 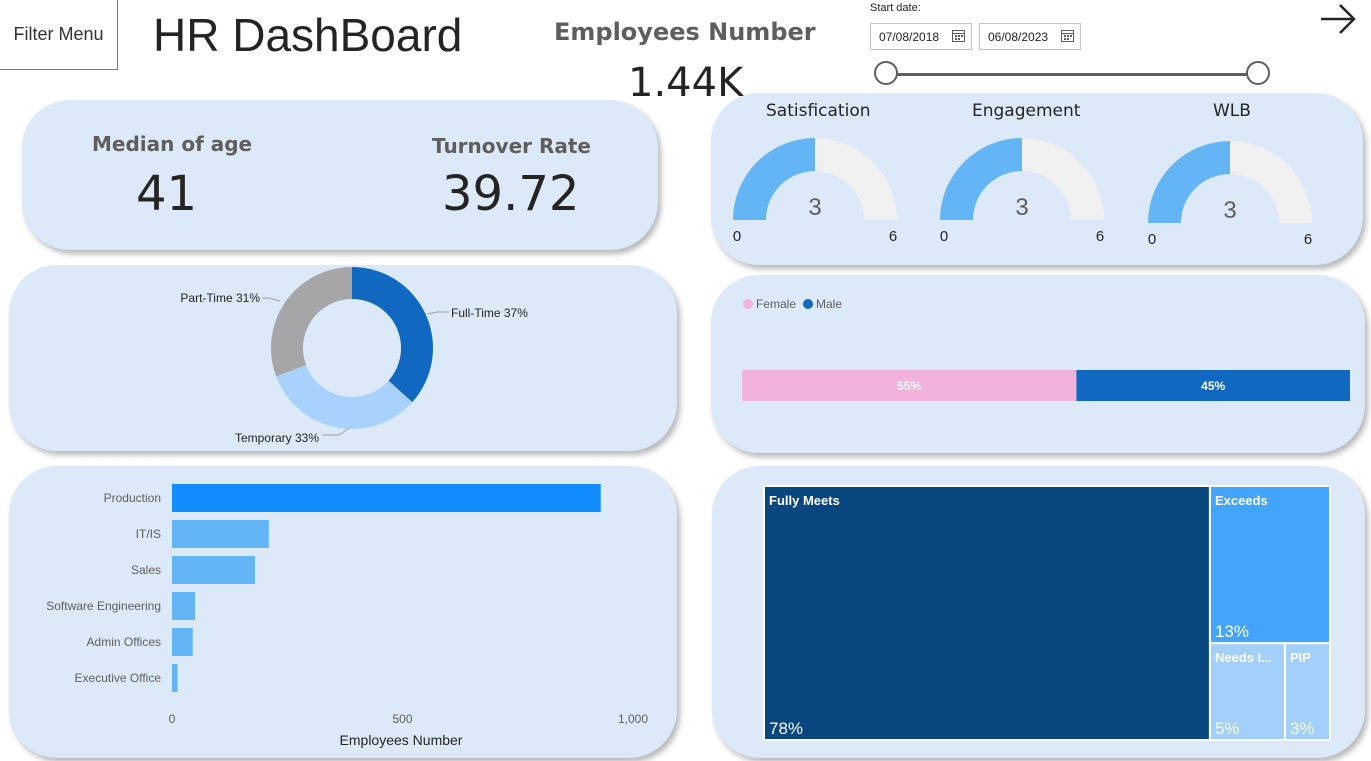 I want to click on treemap-value-label: 3%, so click(x=1302, y=728).